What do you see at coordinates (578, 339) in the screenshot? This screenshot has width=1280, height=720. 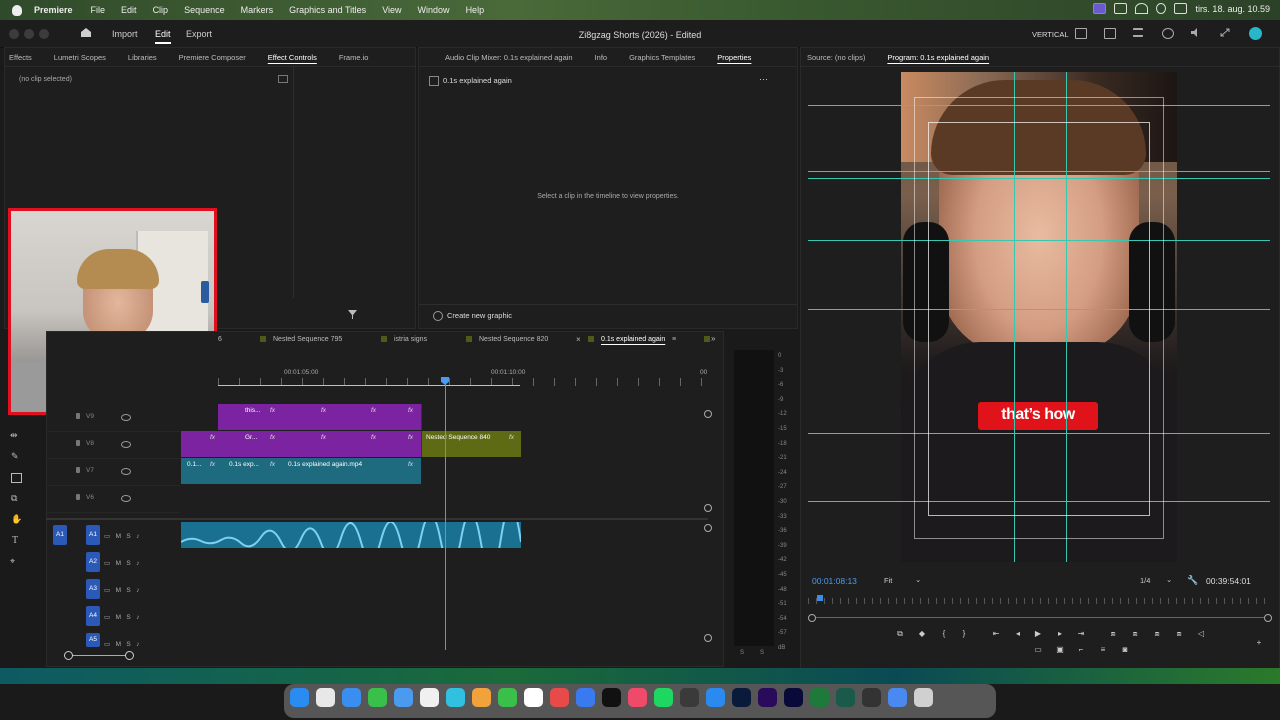 I see `close-tab-icon: ×` at bounding box center [578, 339].